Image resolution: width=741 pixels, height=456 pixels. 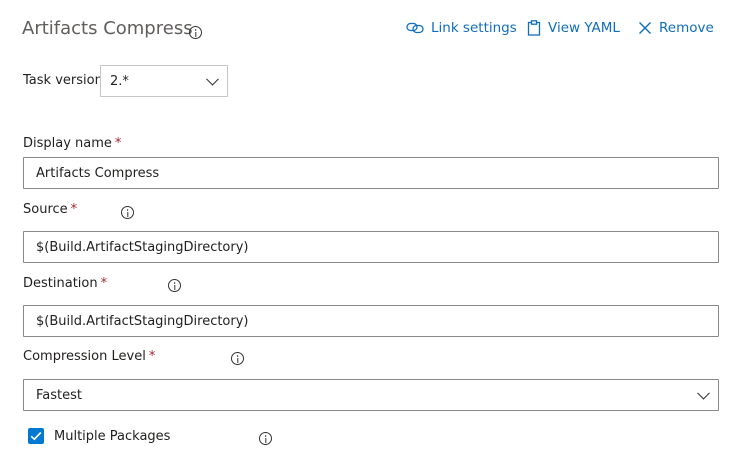 I want to click on multiple-packages-checkbox, so click(x=36, y=436).